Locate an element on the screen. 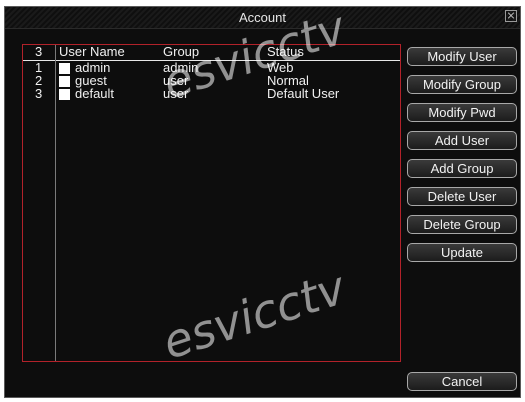  column-header-status: Status is located at coordinates (285, 51).